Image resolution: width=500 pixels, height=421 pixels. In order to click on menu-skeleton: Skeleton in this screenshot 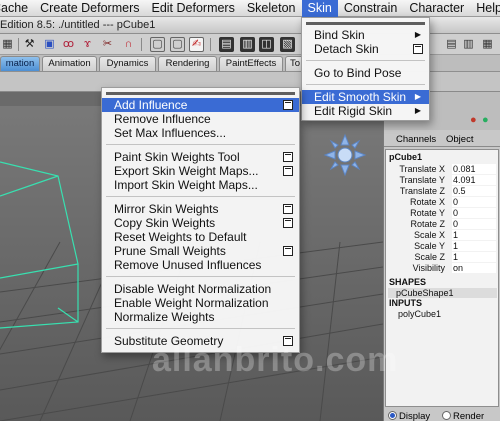, I will do `click(271, 8)`.